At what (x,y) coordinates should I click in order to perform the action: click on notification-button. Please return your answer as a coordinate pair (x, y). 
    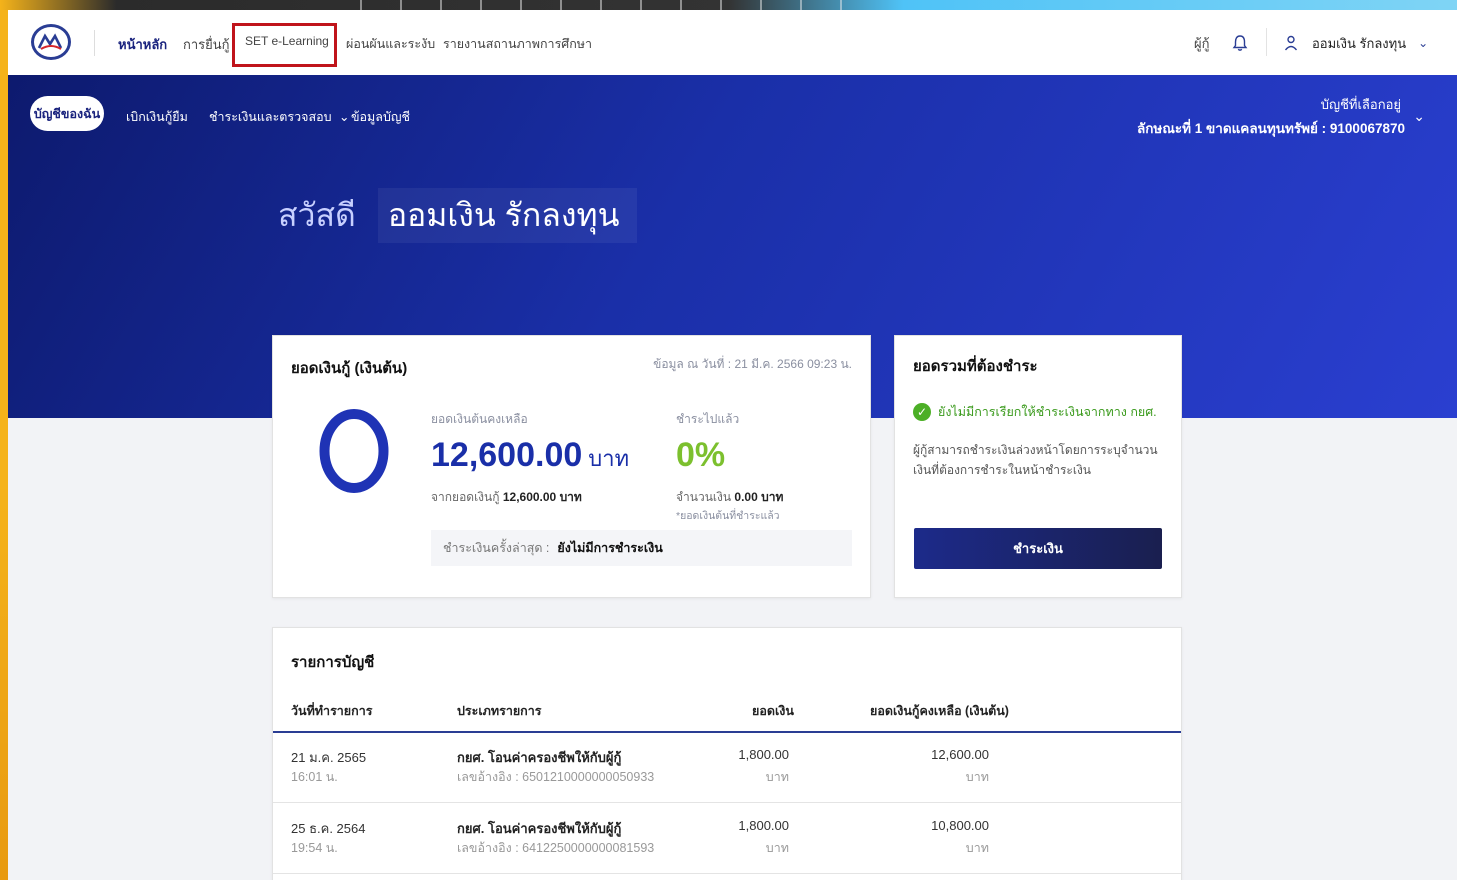
    Looking at the image, I should click on (1240, 43).